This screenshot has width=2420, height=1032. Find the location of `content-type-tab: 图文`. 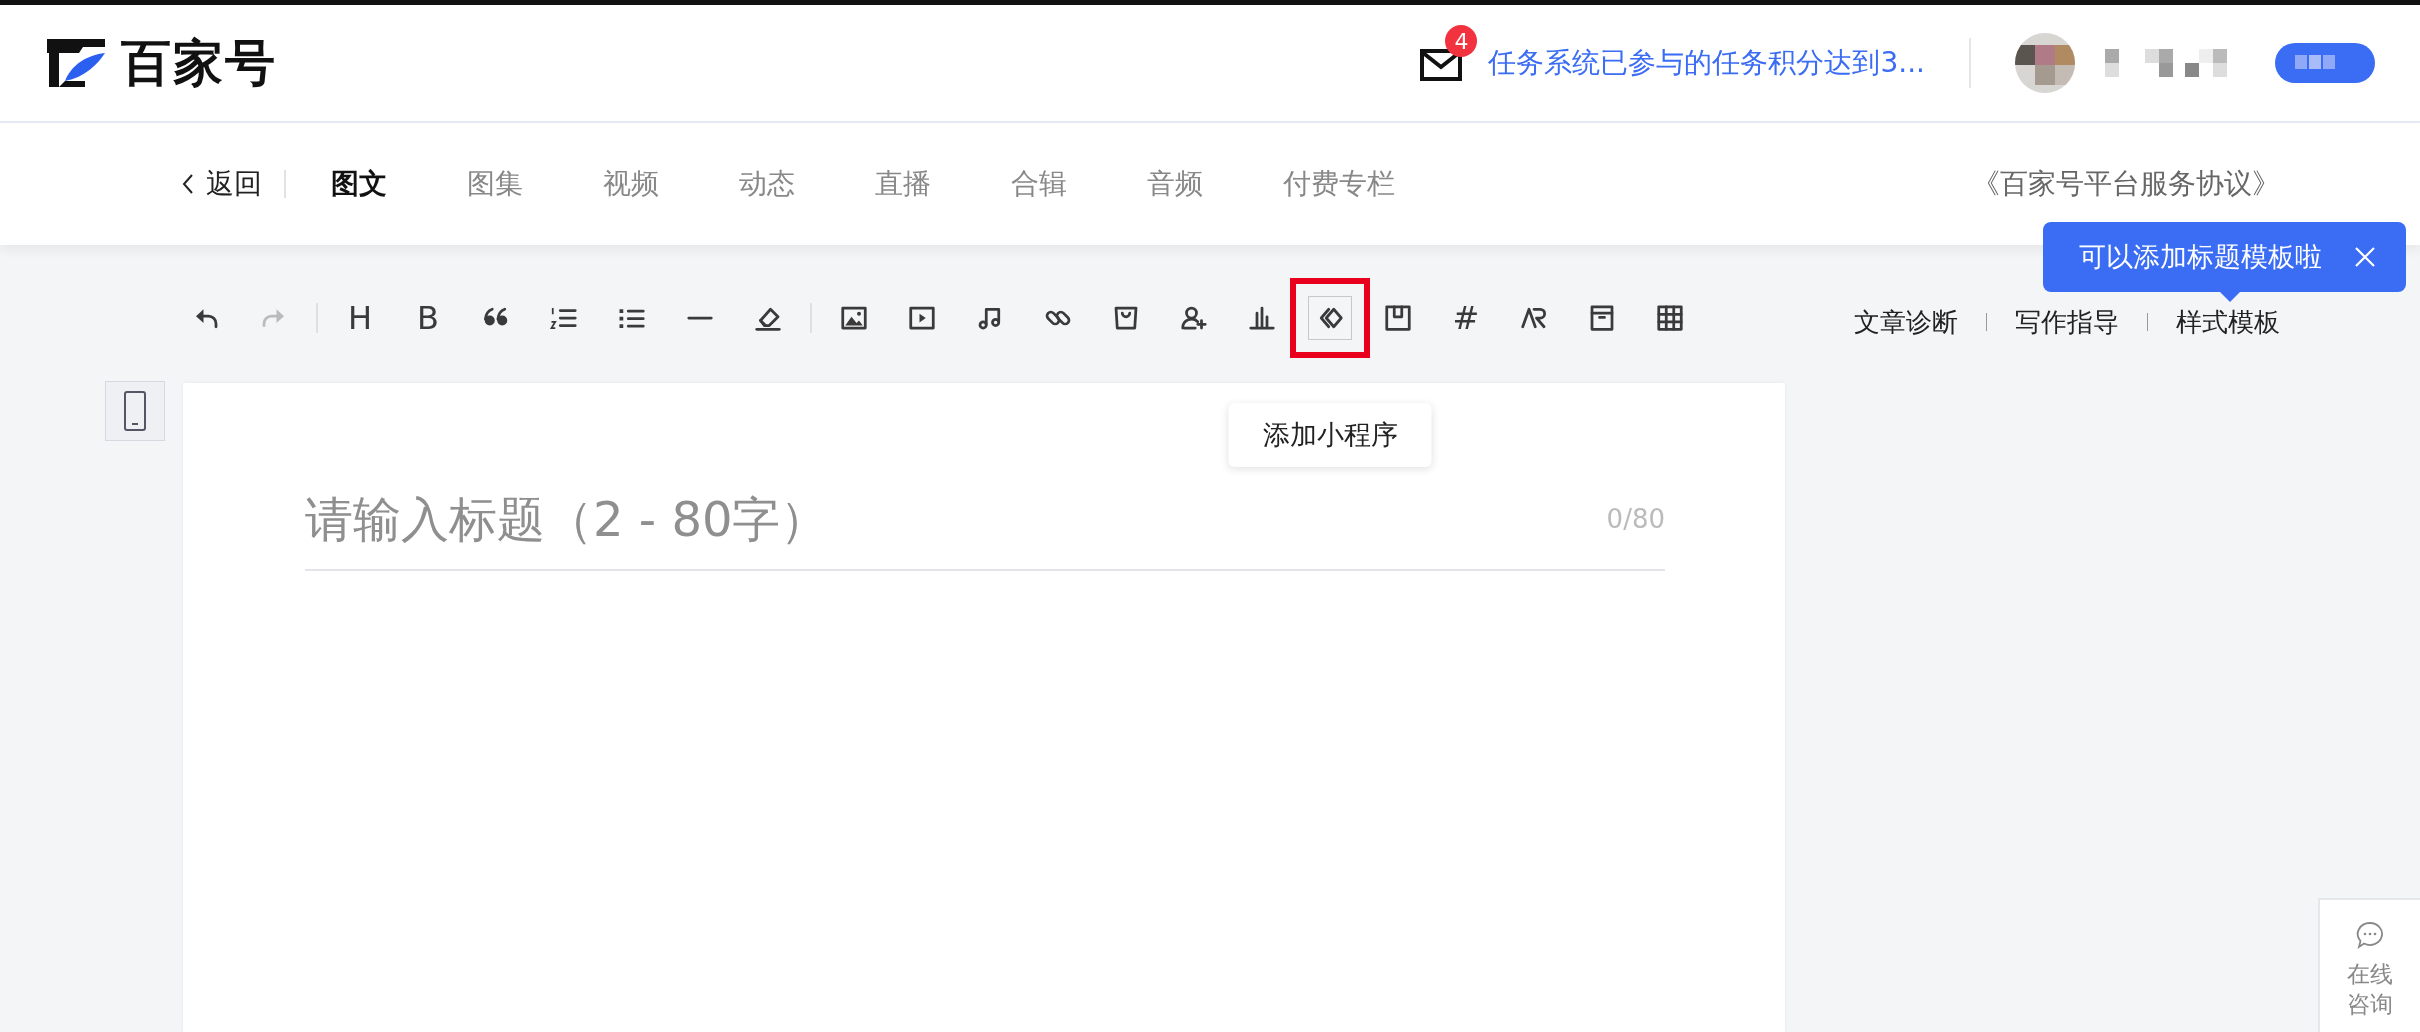

content-type-tab: 图文 is located at coordinates (359, 184).